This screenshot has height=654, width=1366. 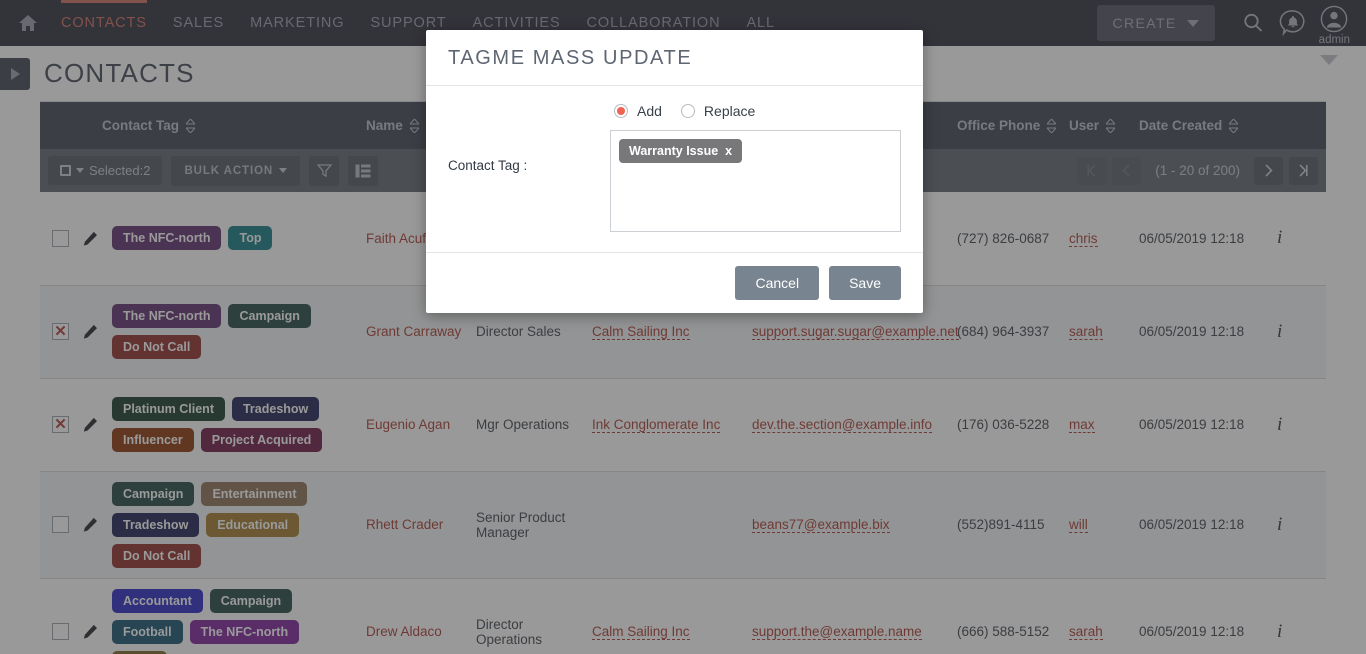 What do you see at coordinates (674, 151) in the screenshot?
I see `tag-chip-label: Warranty Issue` at bounding box center [674, 151].